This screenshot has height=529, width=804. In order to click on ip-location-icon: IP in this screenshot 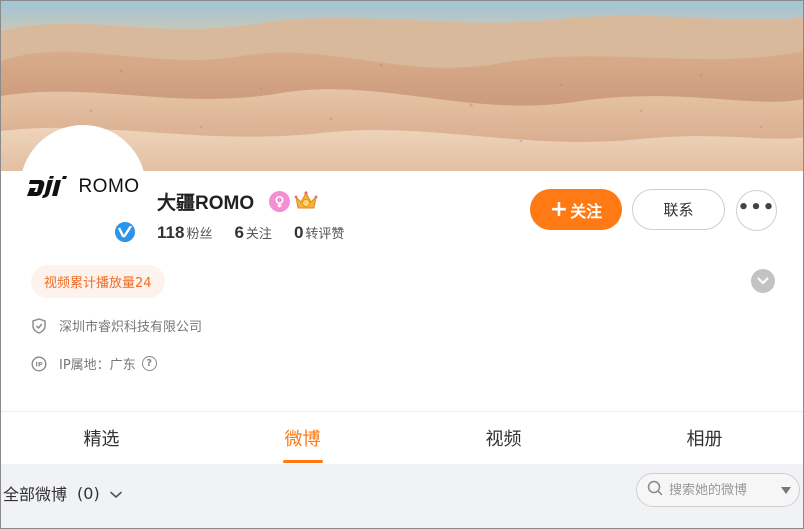, I will do `click(39, 363)`.